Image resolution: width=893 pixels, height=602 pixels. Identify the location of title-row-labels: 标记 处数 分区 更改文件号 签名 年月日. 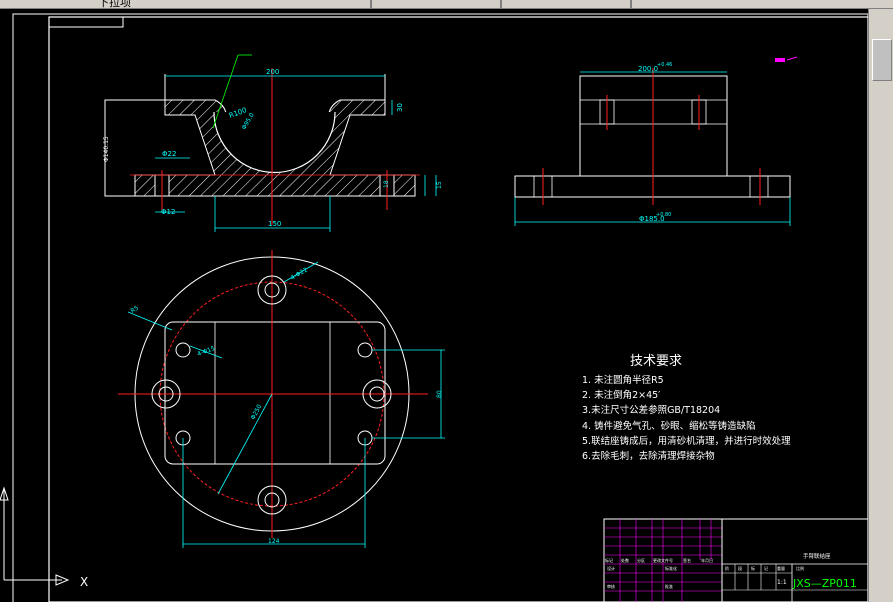
(659, 560).